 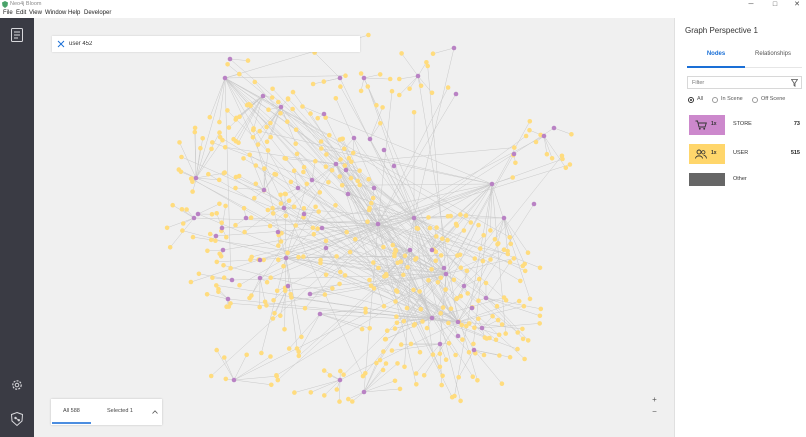 What do you see at coordinates (739, 83) in the screenshot?
I see `filter-input` at bounding box center [739, 83].